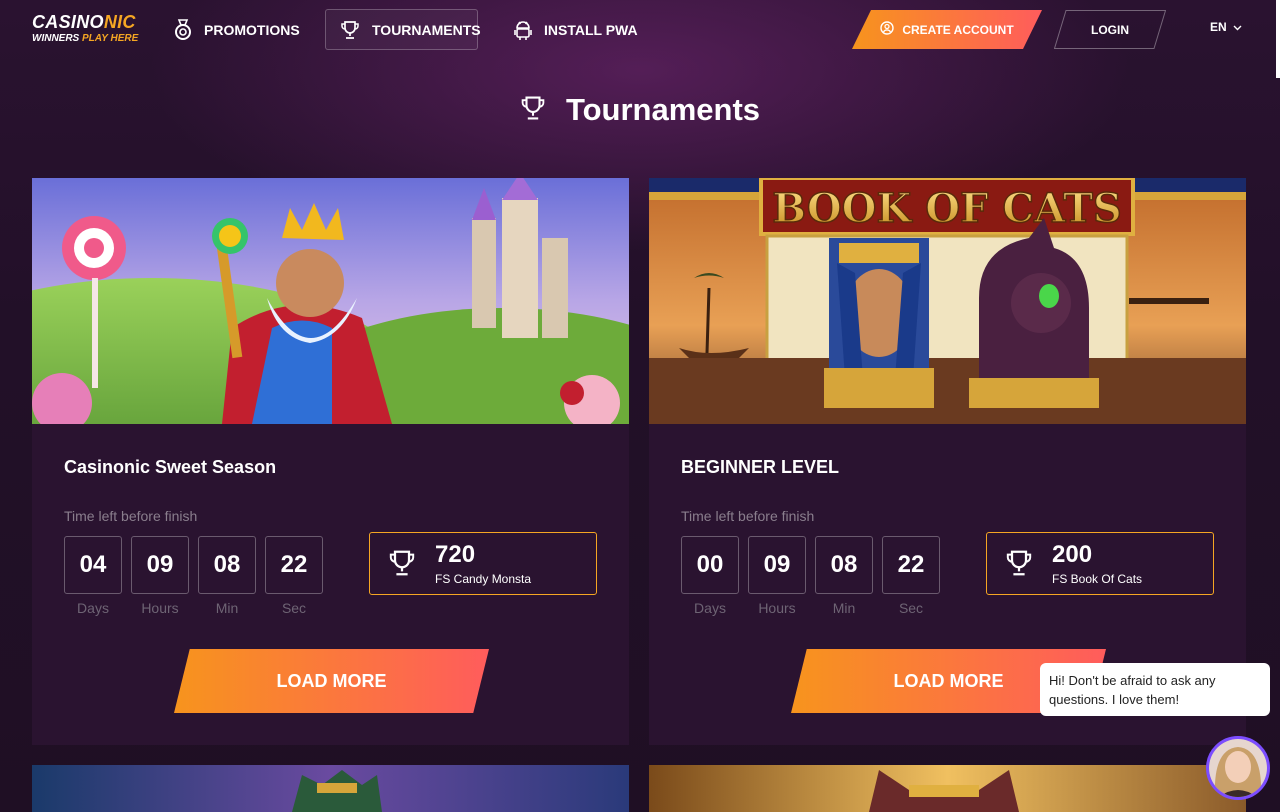 This screenshot has height=812, width=1280. What do you see at coordinates (946, 208) in the screenshot?
I see `book-of-cats-logo: BOOK OF CATS` at bounding box center [946, 208].